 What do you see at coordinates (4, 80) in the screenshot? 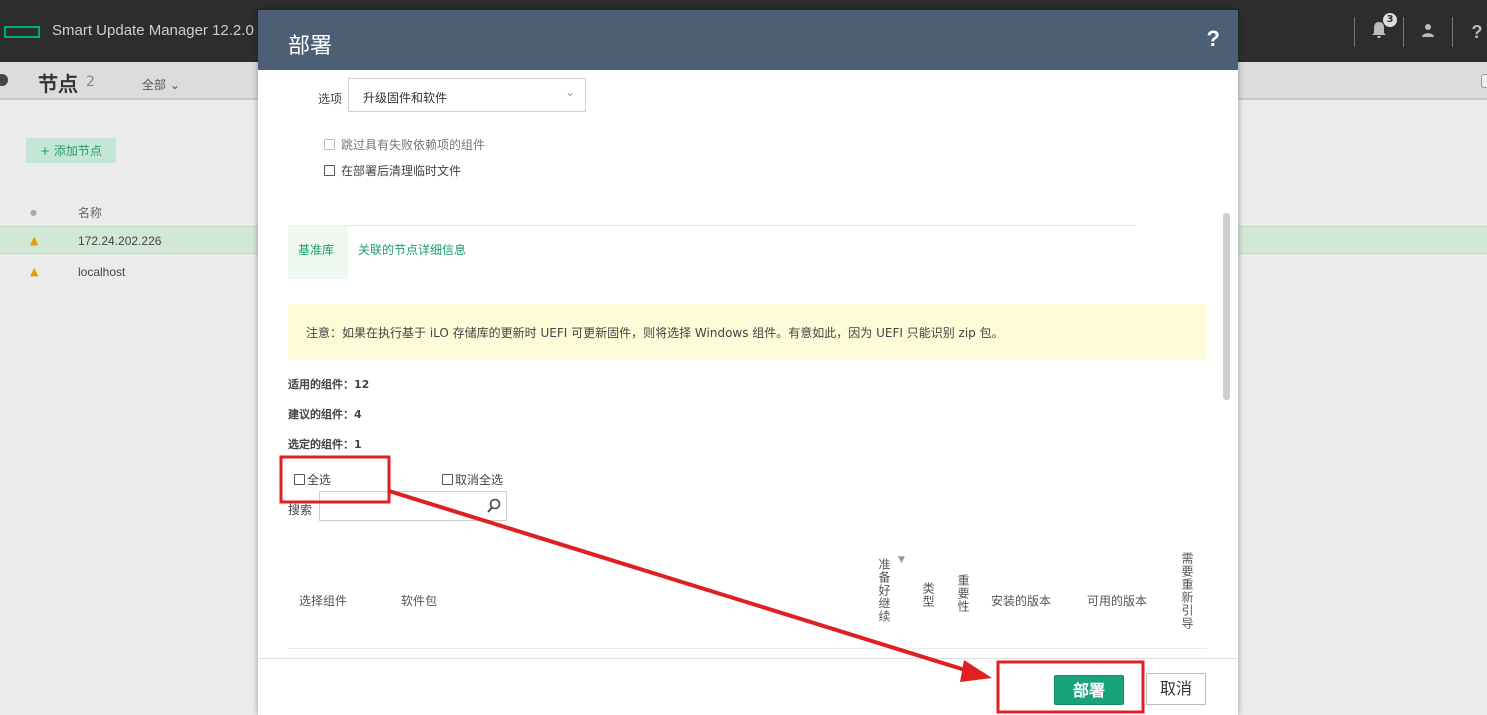
I see `collapse-icon` at bounding box center [4, 80].